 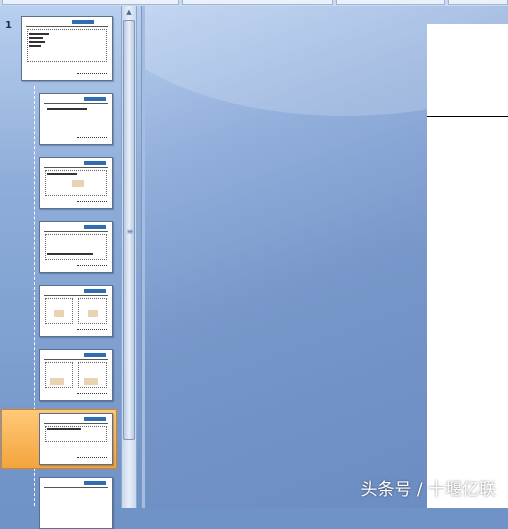 I want to click on watermark: 头条号 / 十堰亿联, so click(x=428, y=490).